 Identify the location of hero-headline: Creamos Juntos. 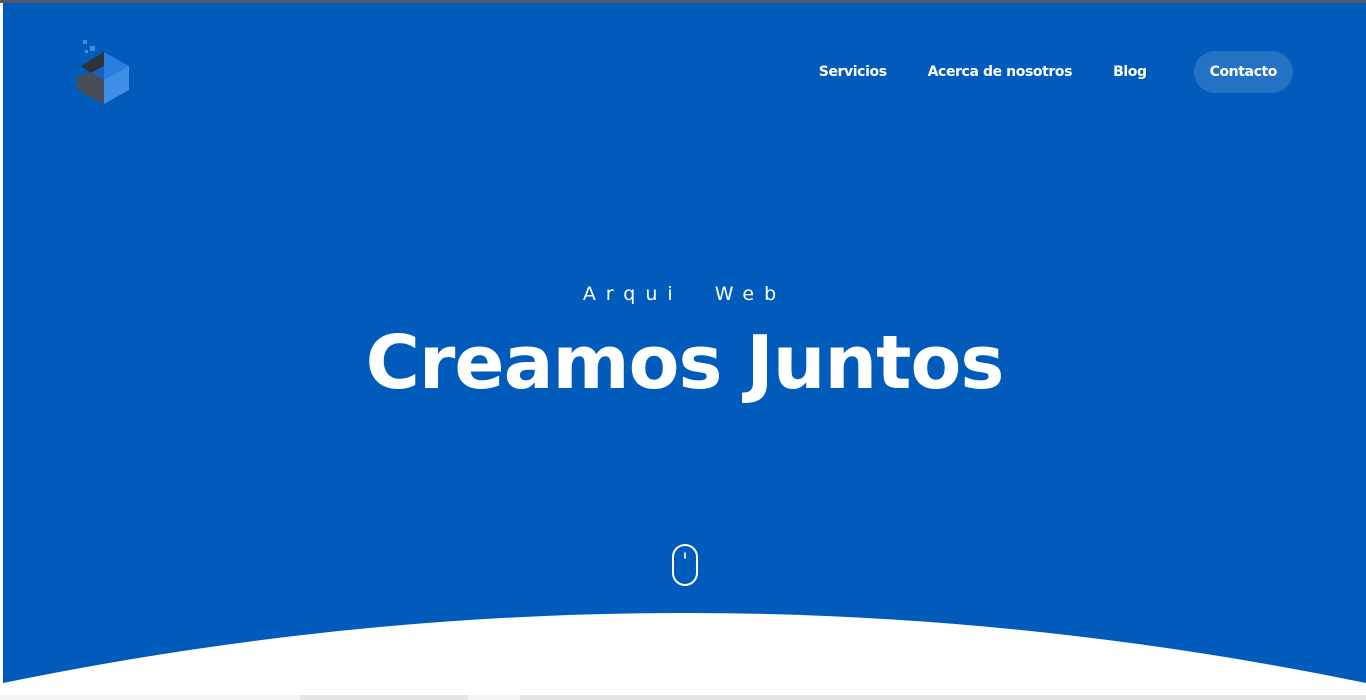
(685, 363).